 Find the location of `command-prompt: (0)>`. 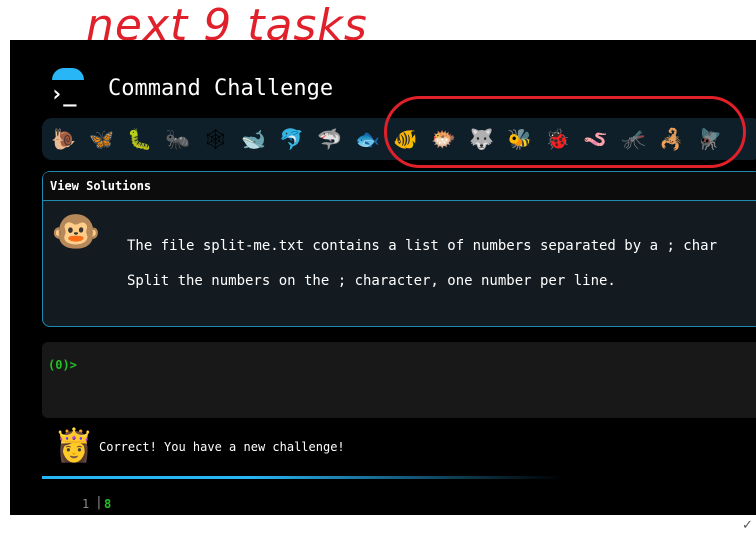

command-prompt: (0)> is located at coordinates (62, 365).